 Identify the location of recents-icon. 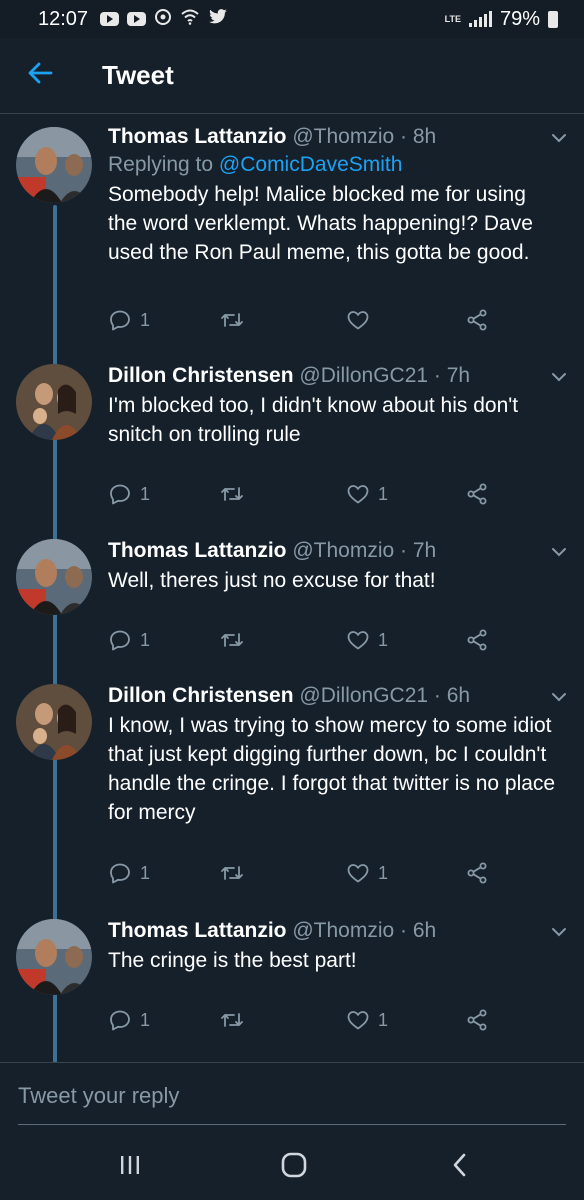
(130, 1167).